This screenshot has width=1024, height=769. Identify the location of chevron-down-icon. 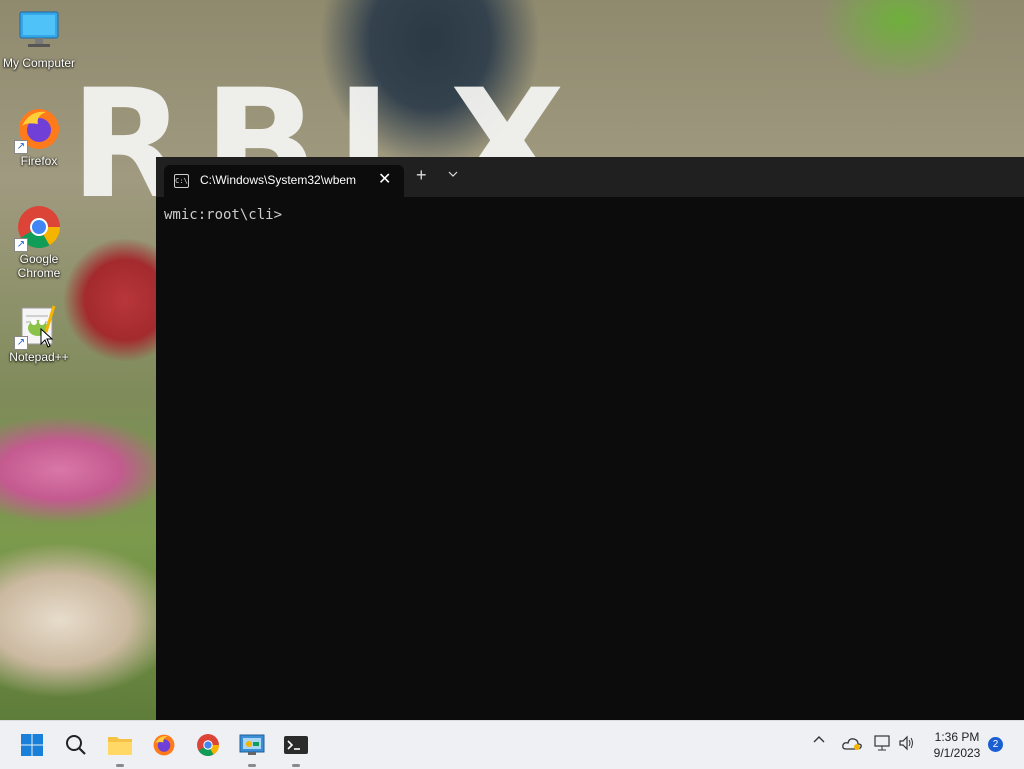
(453, 174).